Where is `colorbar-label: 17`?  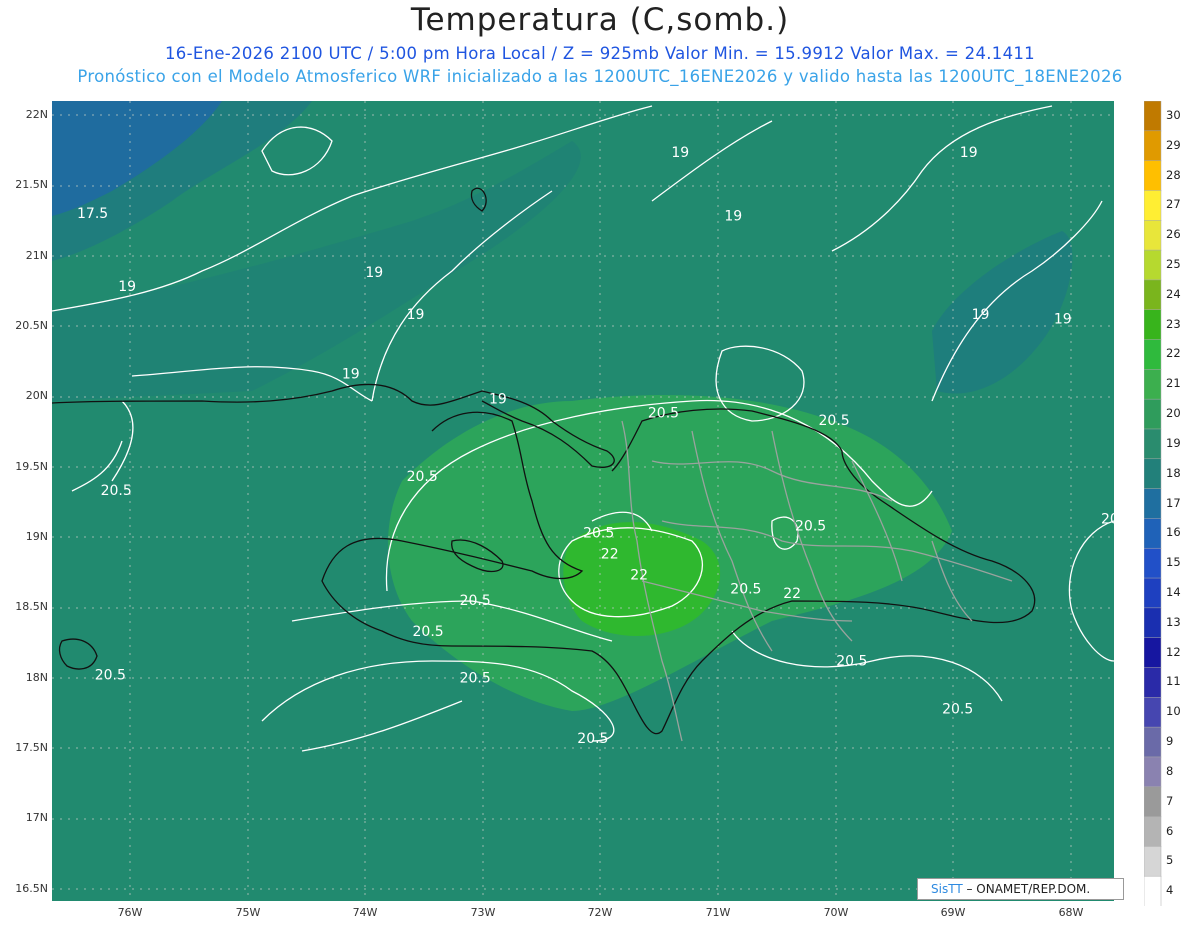
colorbar-label: 17 is located at coordinates (1173, 502).